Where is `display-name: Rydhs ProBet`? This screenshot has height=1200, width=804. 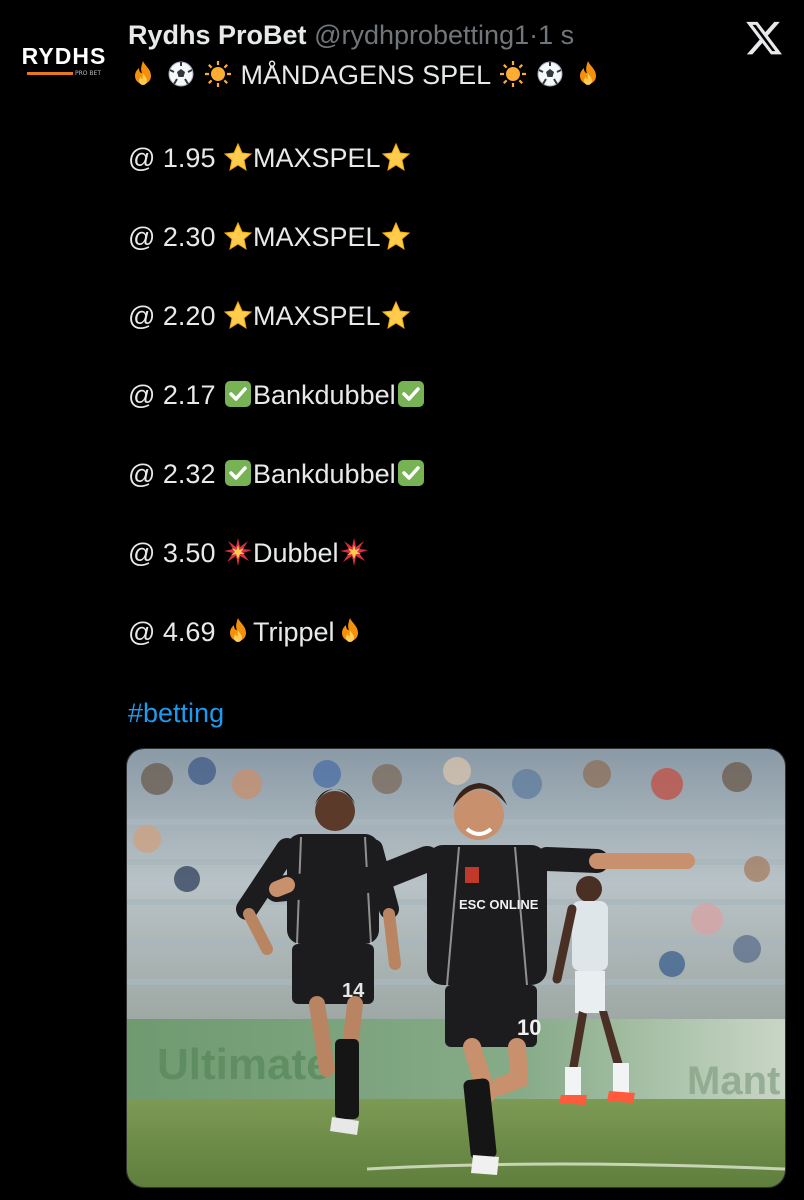 display-name: Rydhs ProBet is located at coordinates (217, 35).